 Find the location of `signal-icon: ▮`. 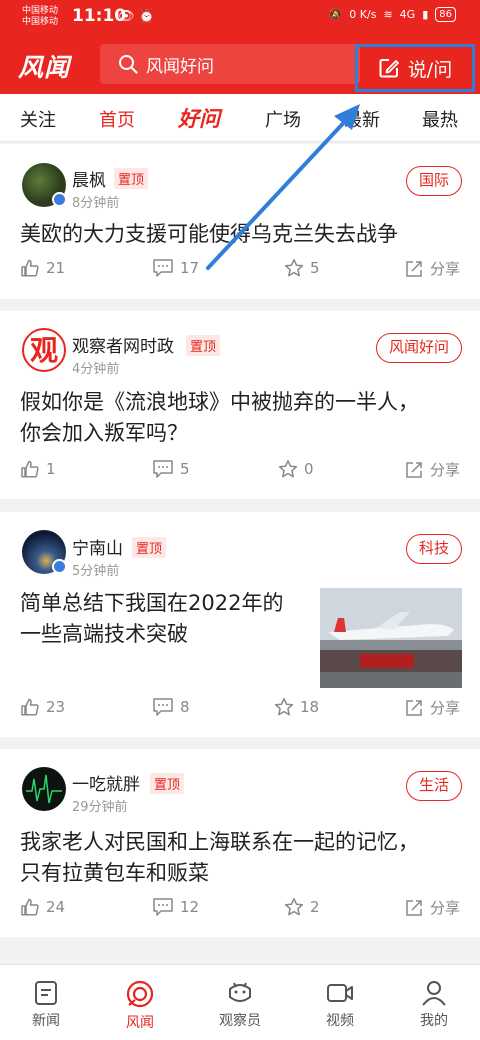

signal-icon: ▮ is located at coordinates (425, 14).